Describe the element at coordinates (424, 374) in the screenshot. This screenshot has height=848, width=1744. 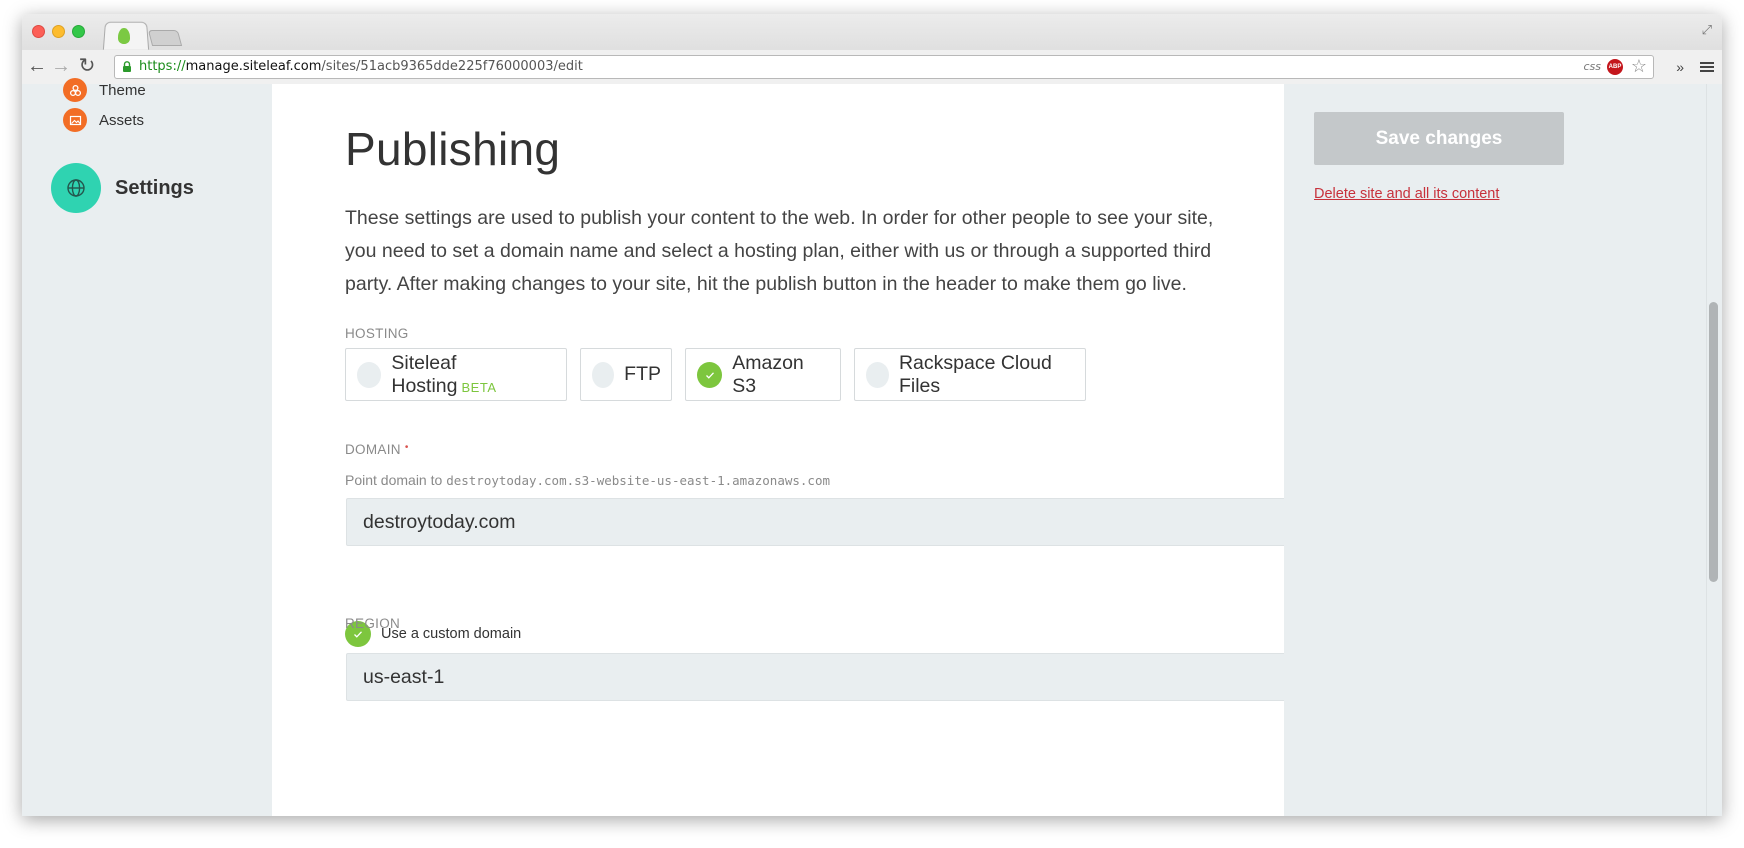
I see `hosting-option-name: Siteleaf Hosting` at that location.